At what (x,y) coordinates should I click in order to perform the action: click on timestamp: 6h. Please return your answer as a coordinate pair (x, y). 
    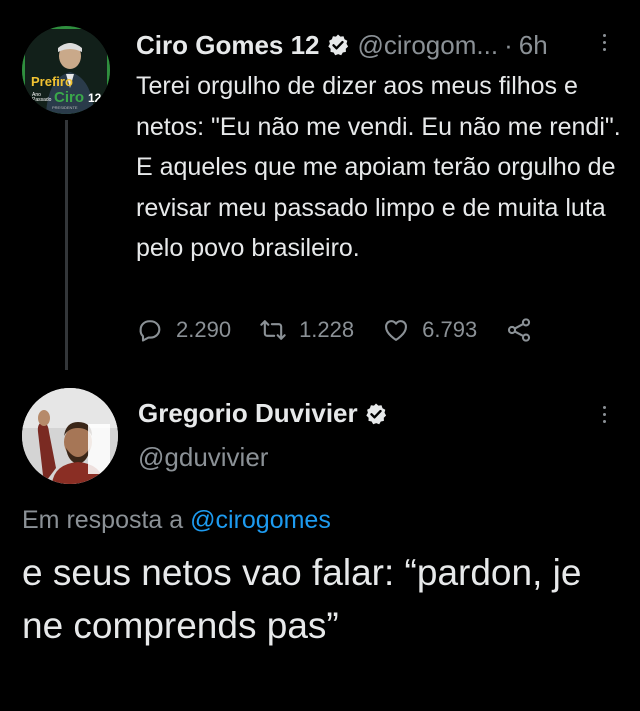
    Looking at the image, I should click on (533, 45).